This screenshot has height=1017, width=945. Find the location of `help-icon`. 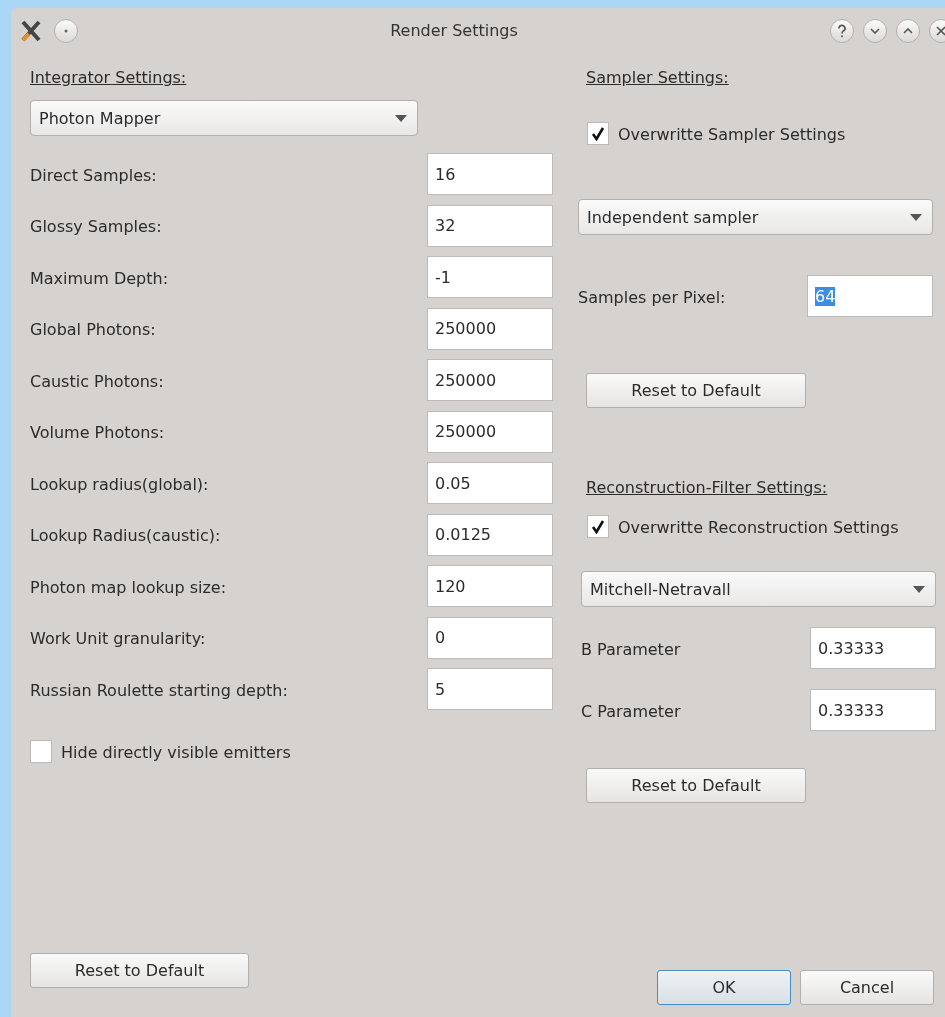

help-icon is located at coordinates (842, 30).